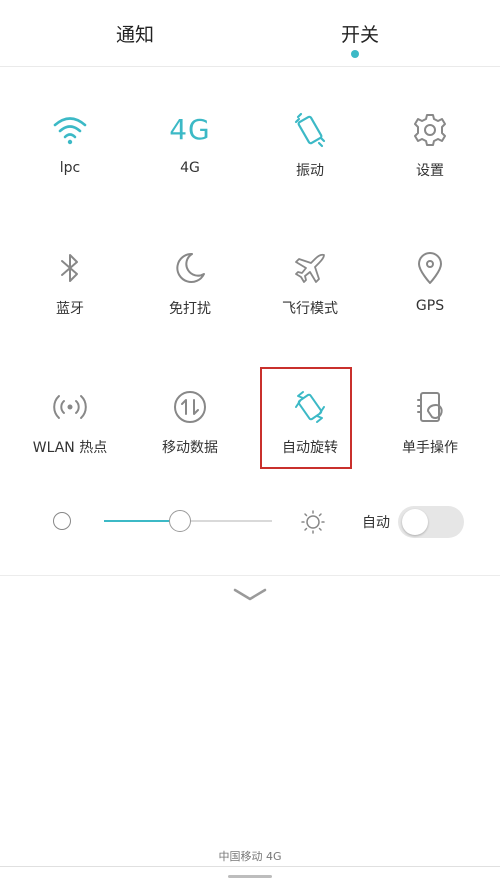  What do you see at coordinates (430, 407) in the screenshot?
I see `one-hand-icon` at bounding box center [430, 407].